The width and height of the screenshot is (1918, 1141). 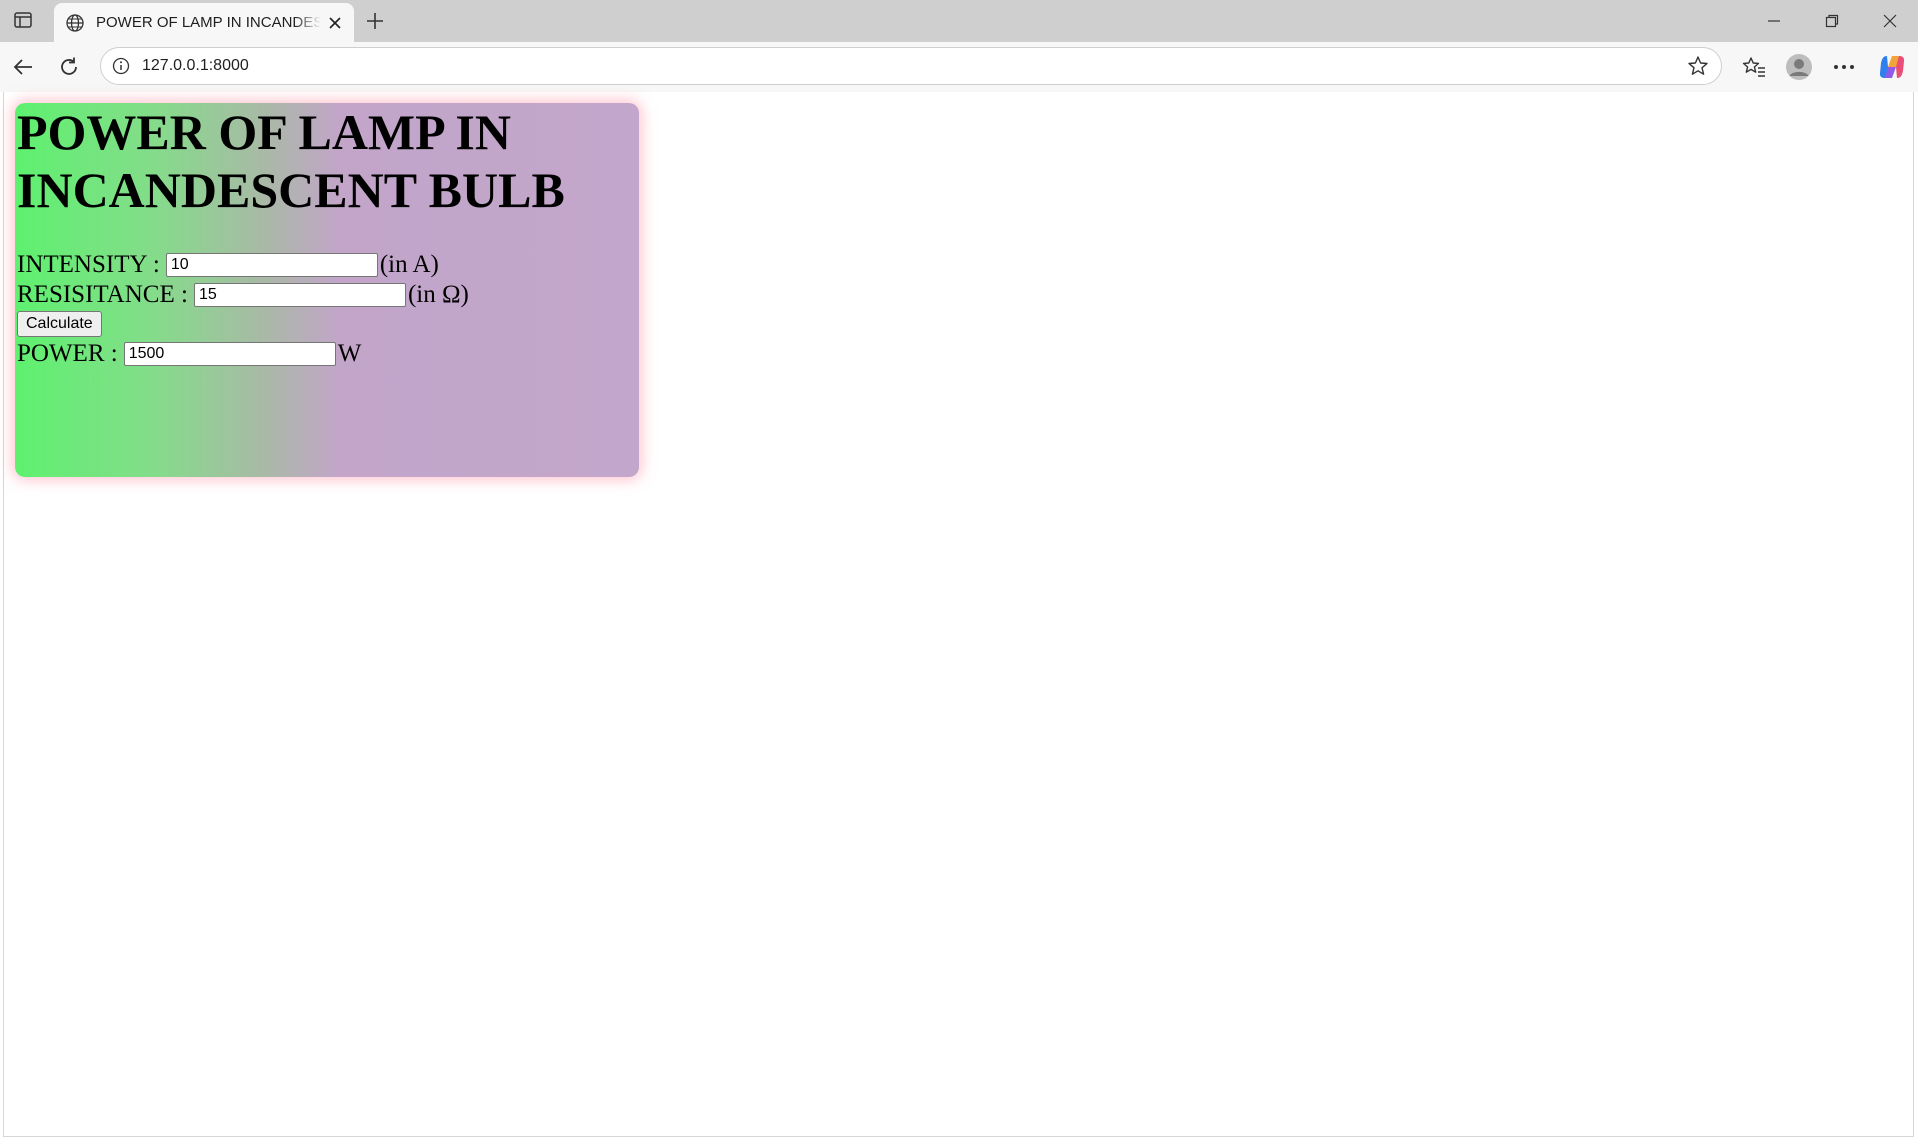 I want to click on intensity-label: INTENSITY :, so click(x=88, y=264).